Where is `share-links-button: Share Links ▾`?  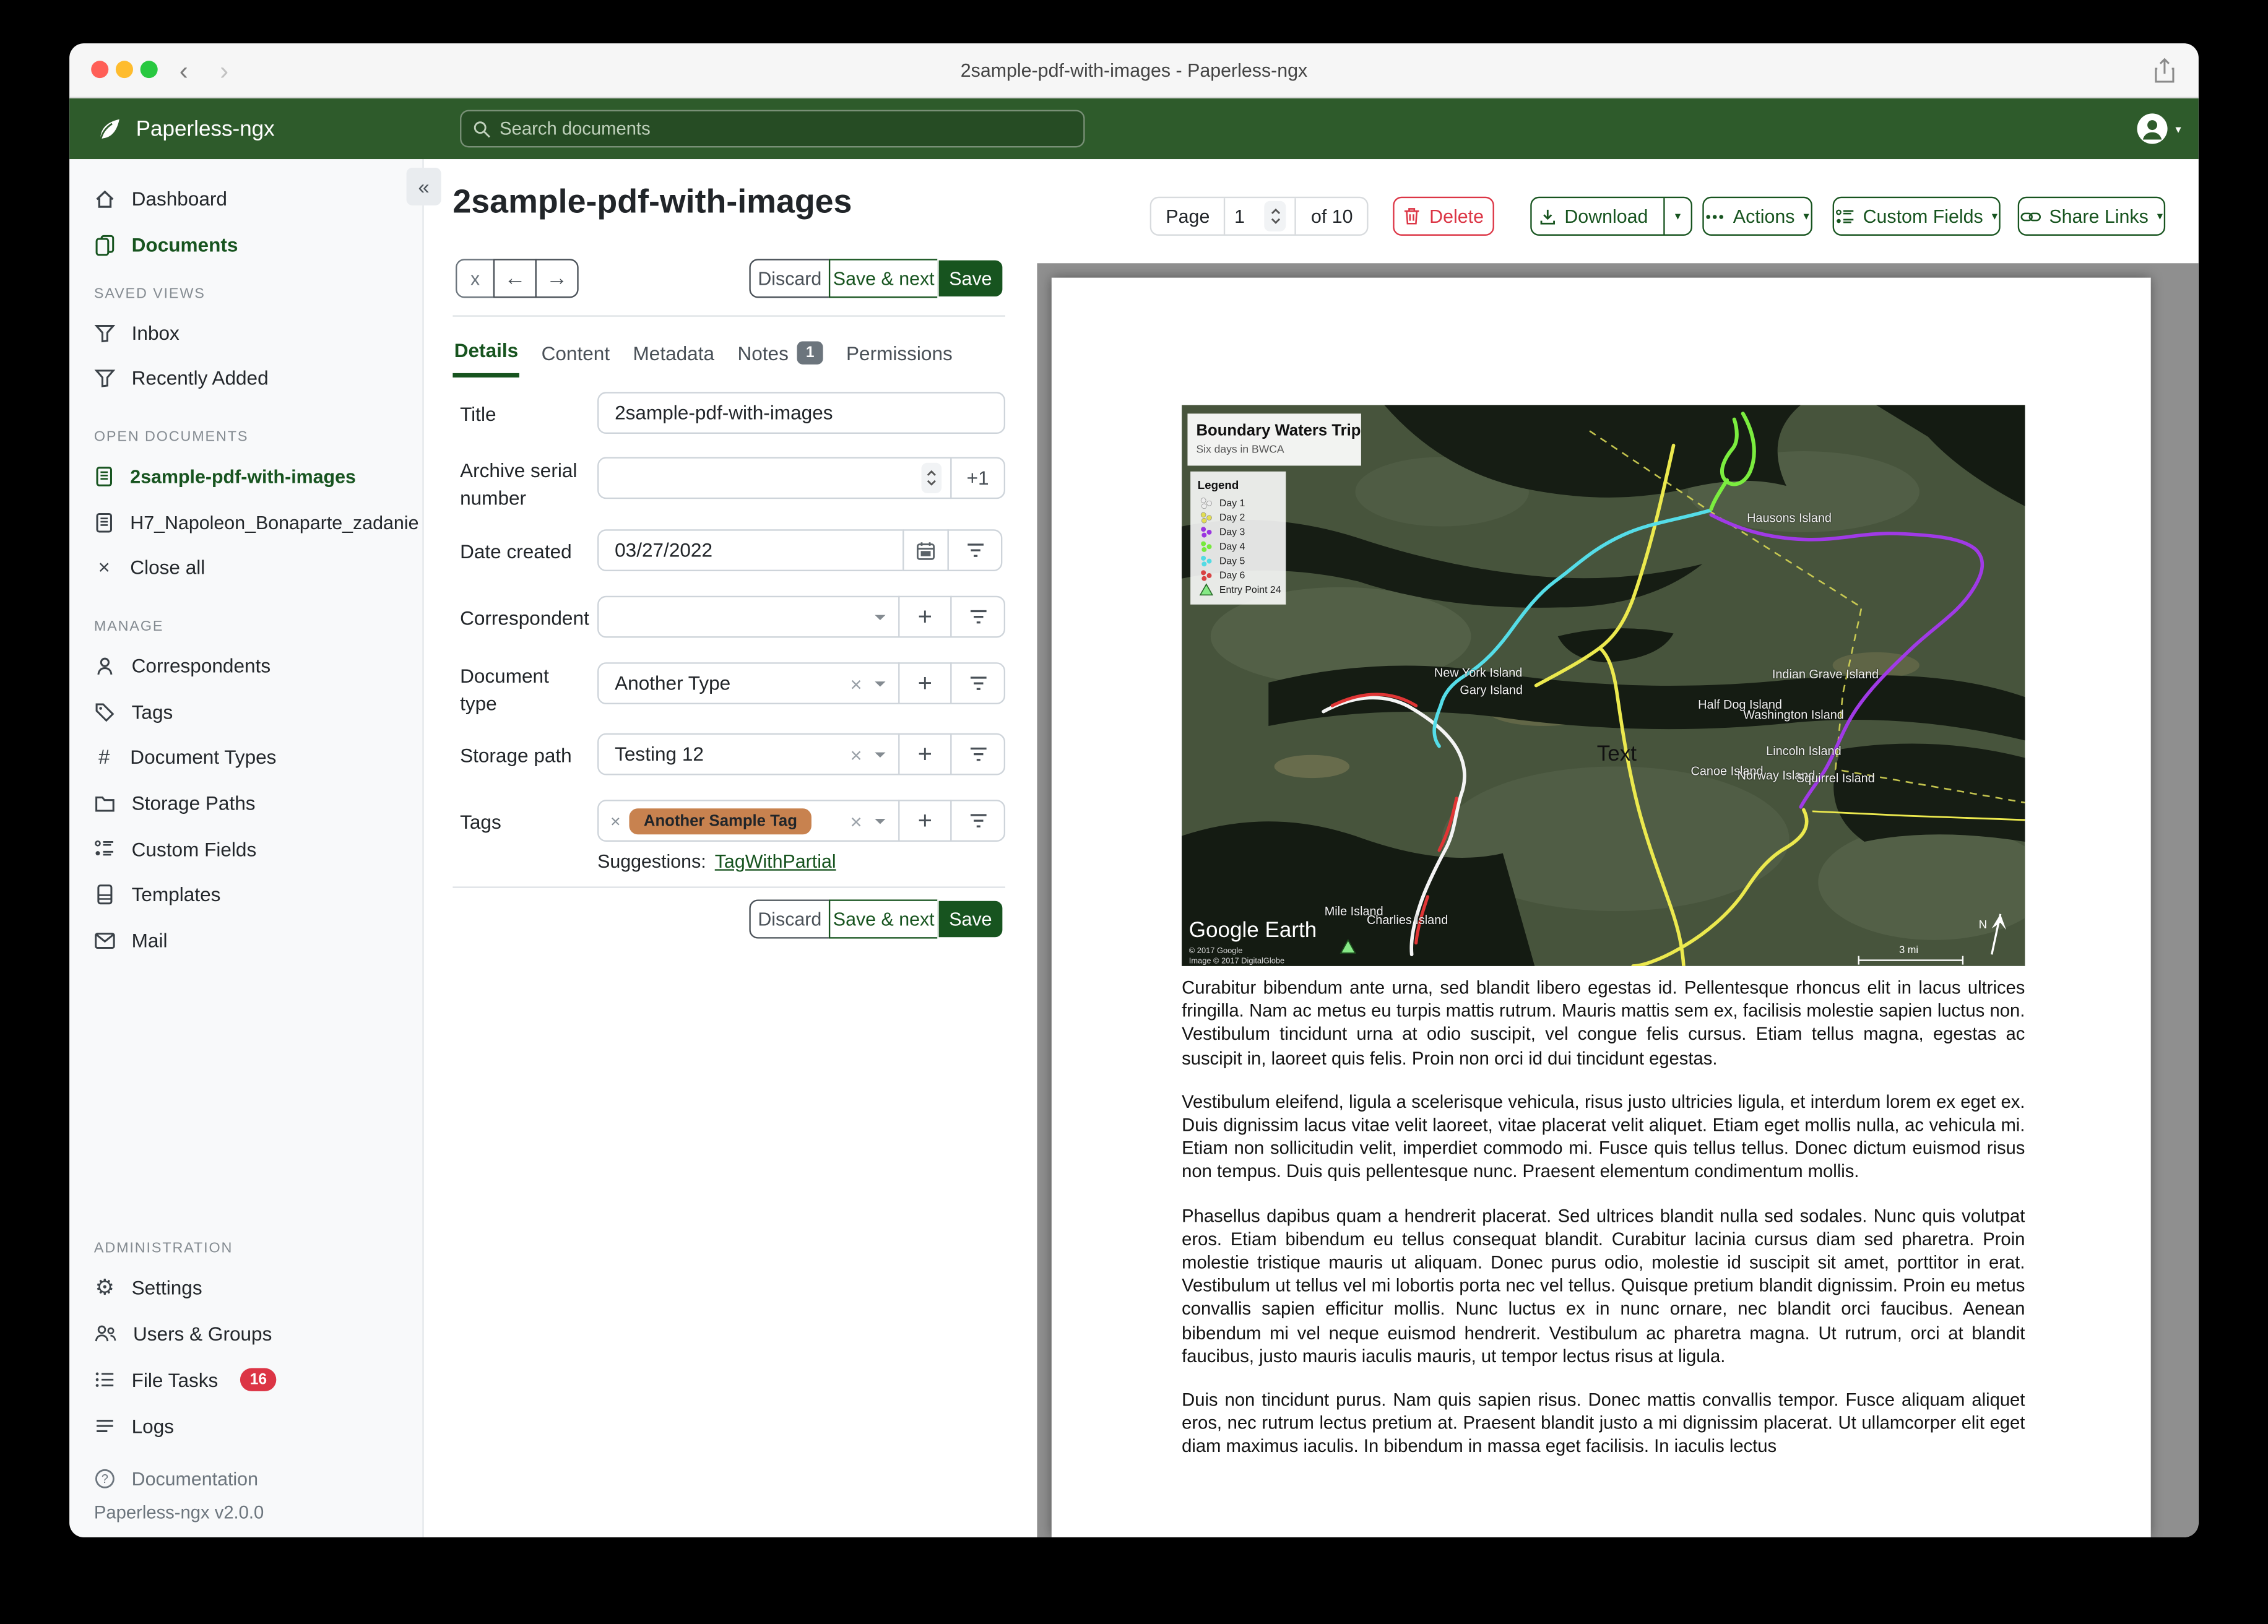 share-links-button: Share Links ▾ is located at coordinates (2091, 216).